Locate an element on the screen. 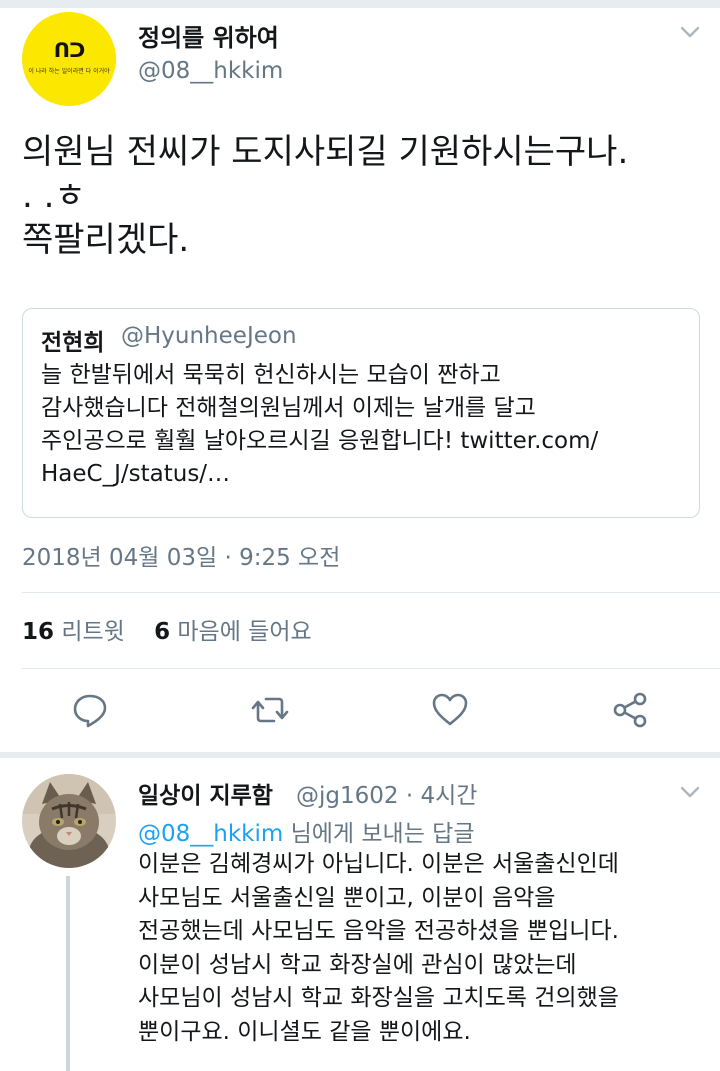  author-name: 정의를 위하여 is located at coordinates (208, 35).